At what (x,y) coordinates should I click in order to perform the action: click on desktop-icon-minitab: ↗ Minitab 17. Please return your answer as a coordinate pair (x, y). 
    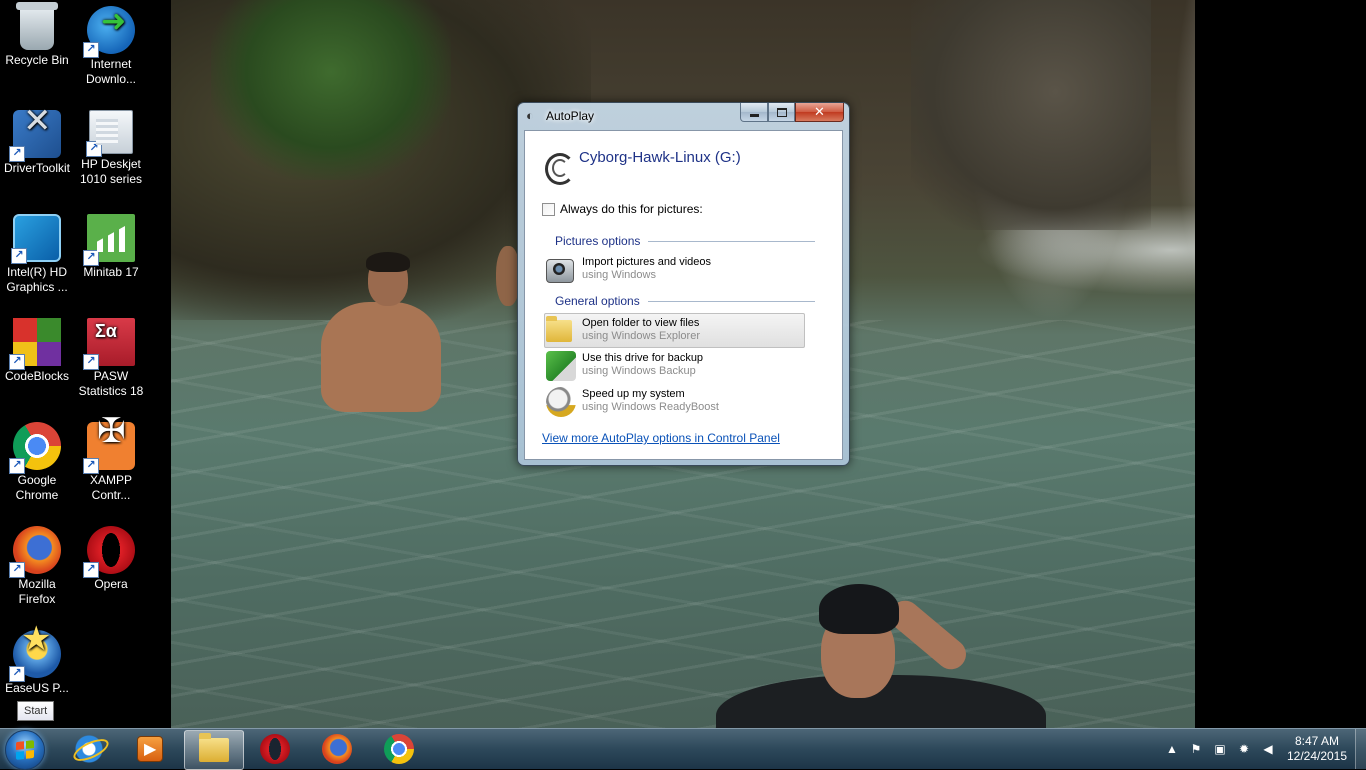
    Looking at the image, I should click on (111, 244).